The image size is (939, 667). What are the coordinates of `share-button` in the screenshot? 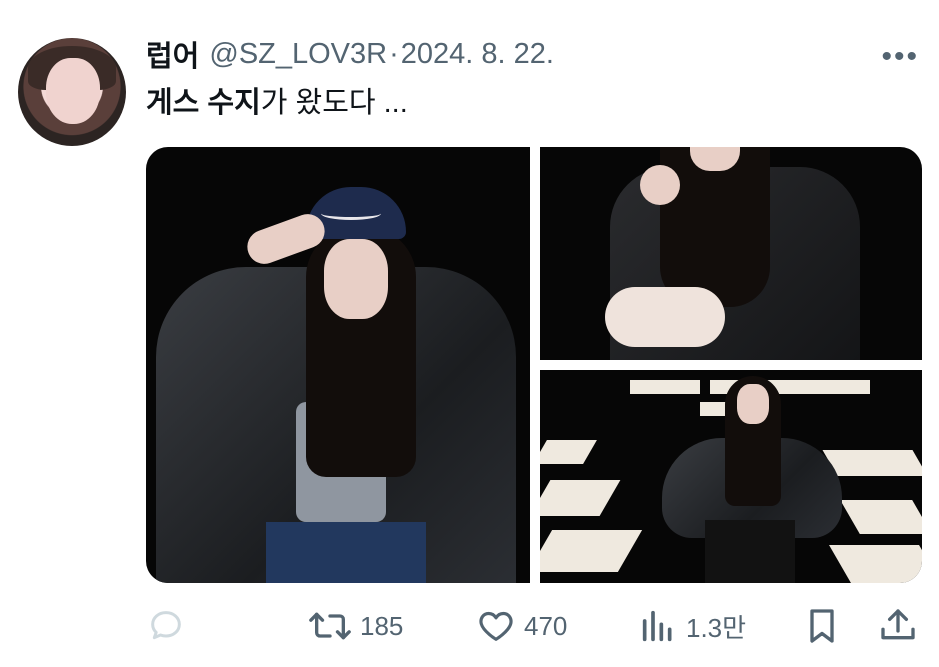 It's located at (898, 626).